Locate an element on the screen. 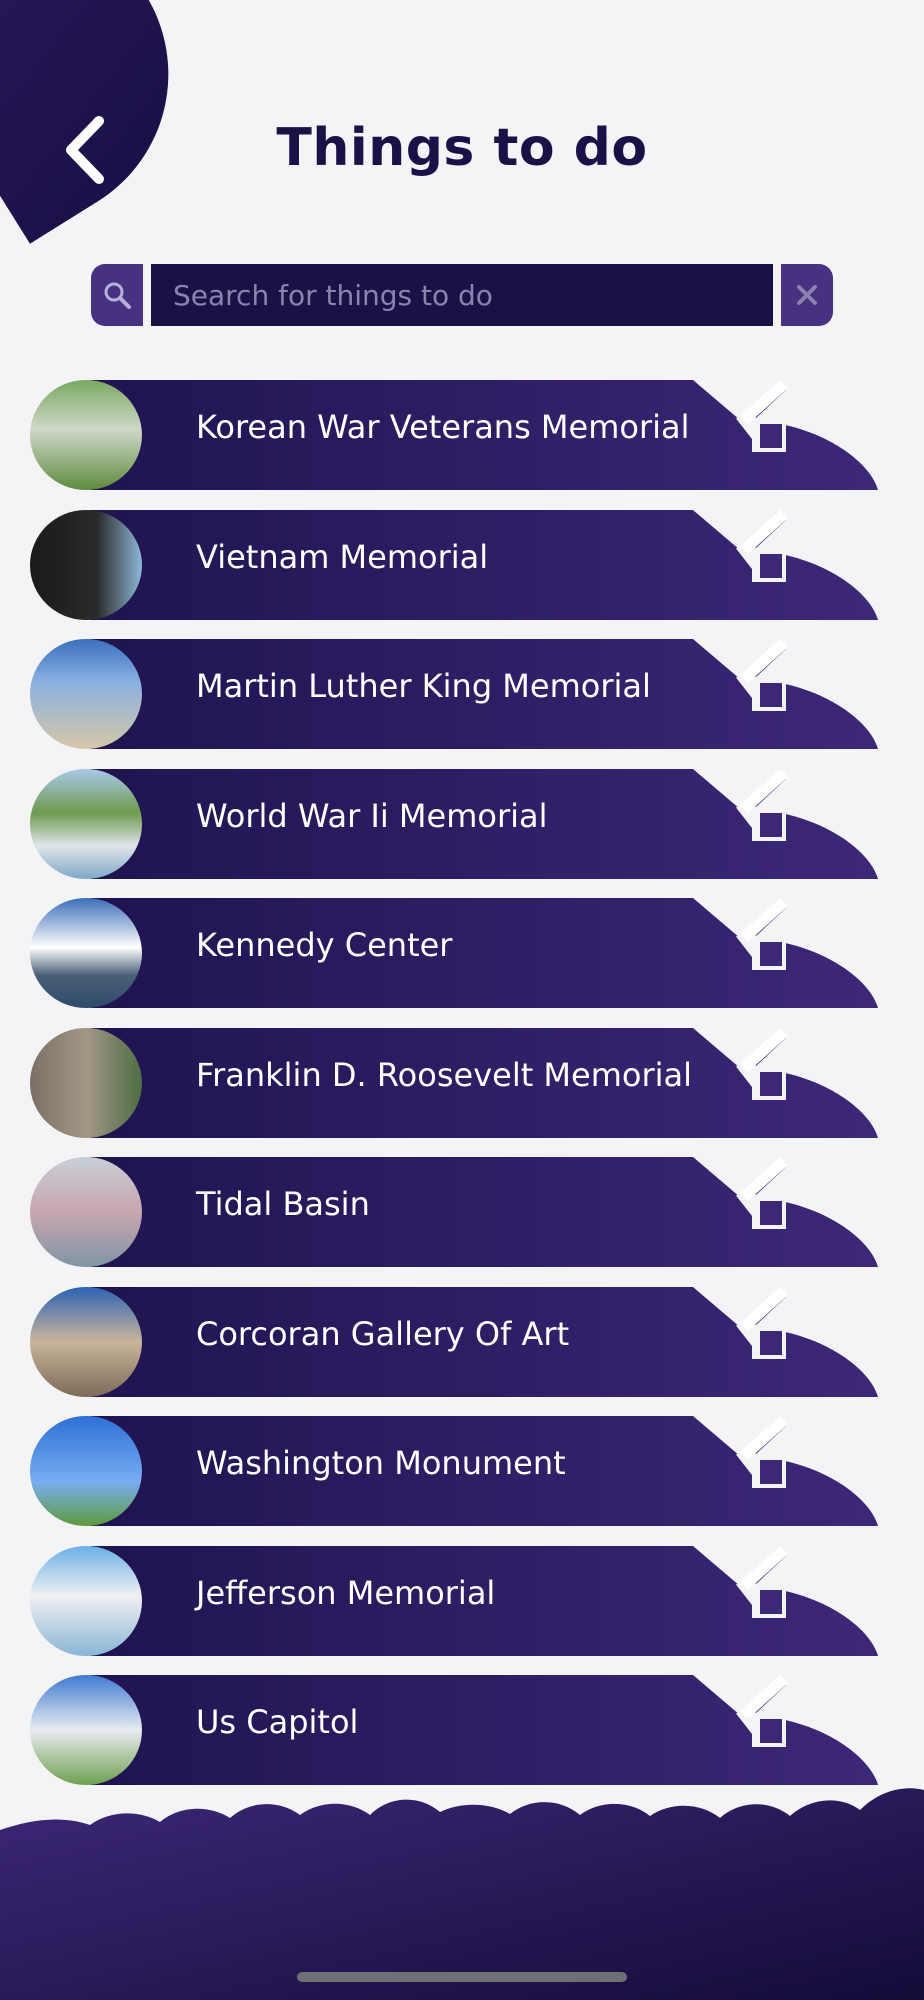  item-label: Us Capitol is located at coordinates (277, 1722).